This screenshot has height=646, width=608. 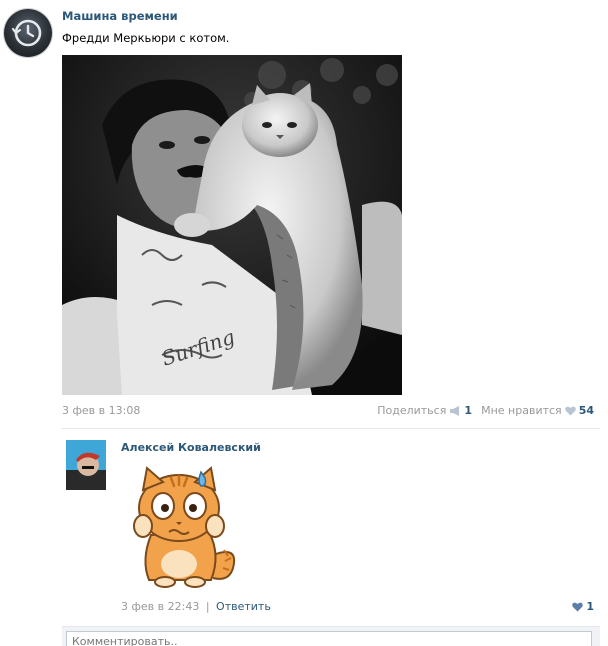 I want to click on like-button: Мне нравится 54, so click(x=537, y=410).